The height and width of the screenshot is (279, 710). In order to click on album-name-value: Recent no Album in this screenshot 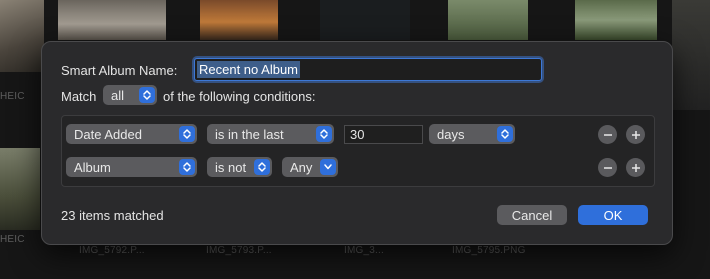, I will do `click(249, 69)`.